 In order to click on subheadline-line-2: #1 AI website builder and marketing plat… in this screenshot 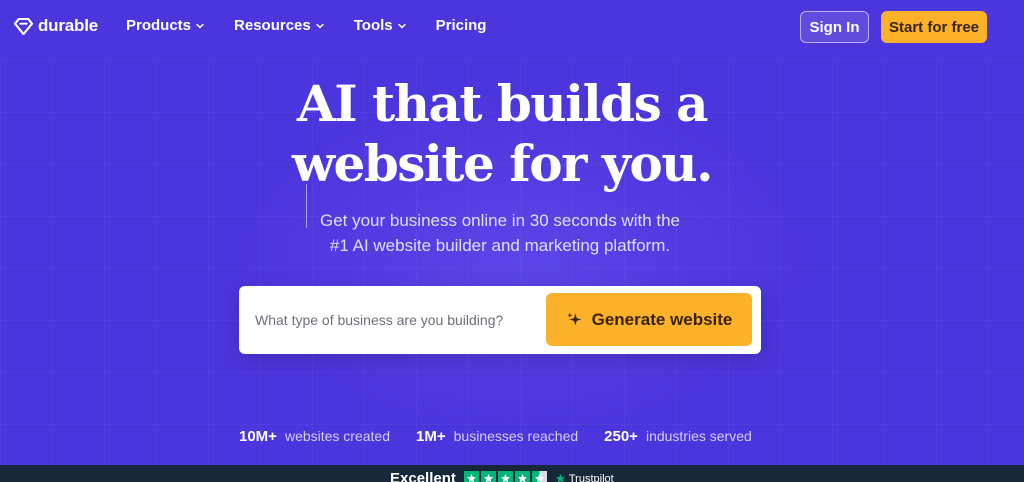, I will do `click(500, 245)`.